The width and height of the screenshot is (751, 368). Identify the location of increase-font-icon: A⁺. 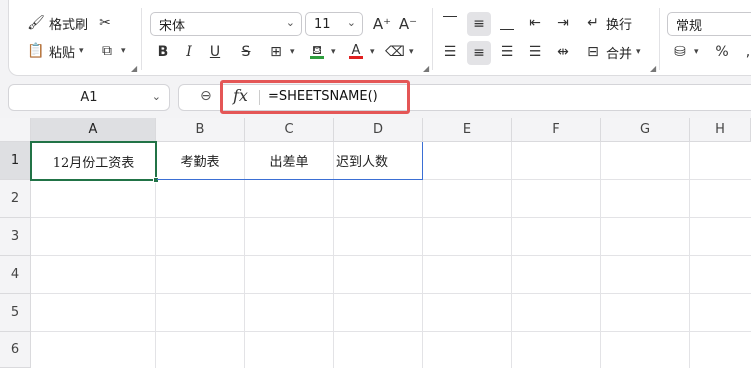
(382, 23).